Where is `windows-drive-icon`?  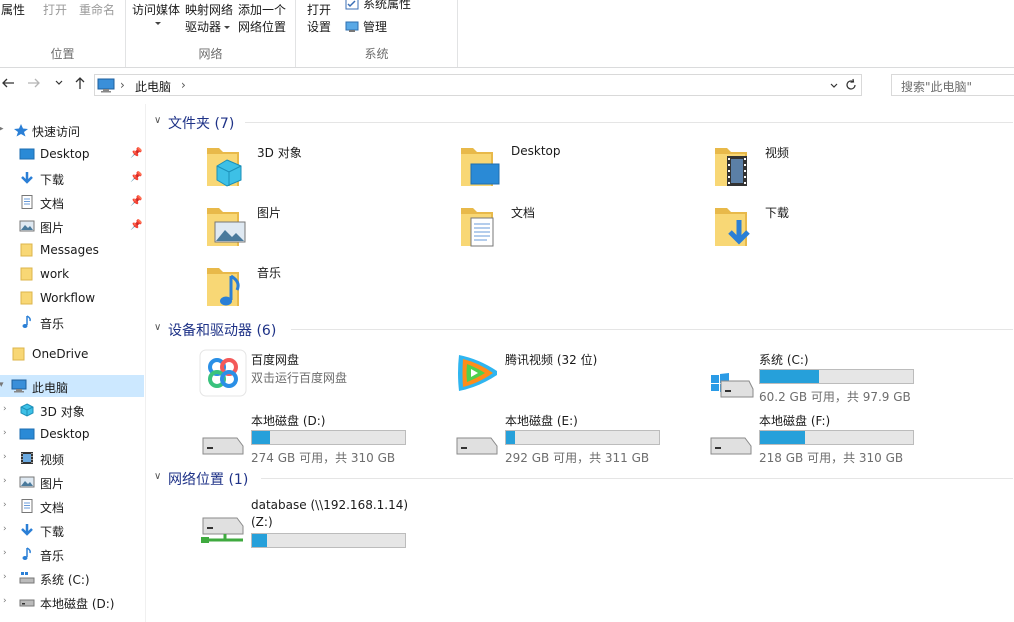 windows-drive-icon is located at coordinates (732, 385).